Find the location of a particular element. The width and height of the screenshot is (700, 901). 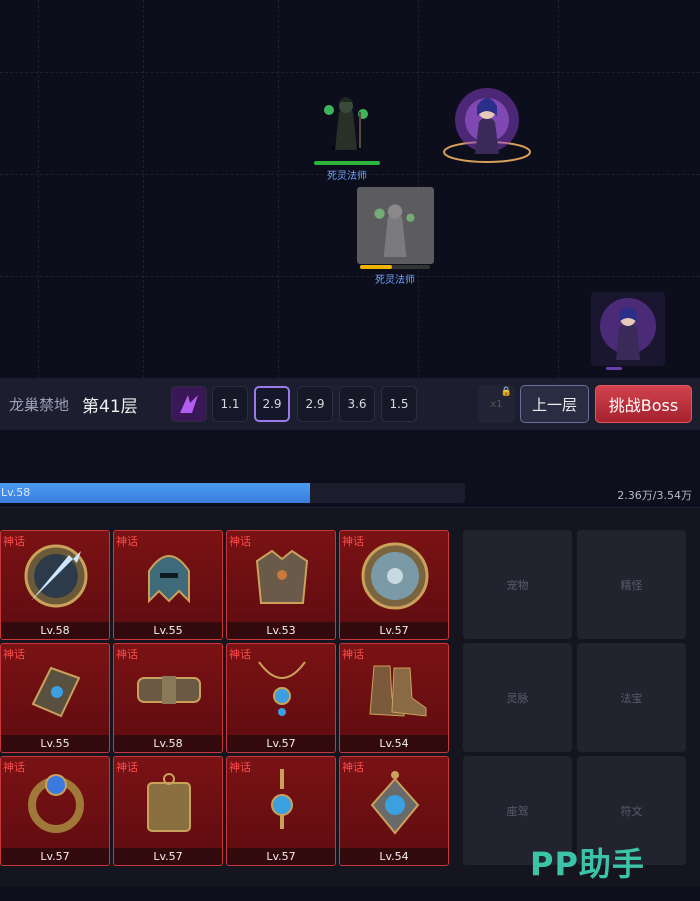

earring-icon is located at coordinates (282, 799).